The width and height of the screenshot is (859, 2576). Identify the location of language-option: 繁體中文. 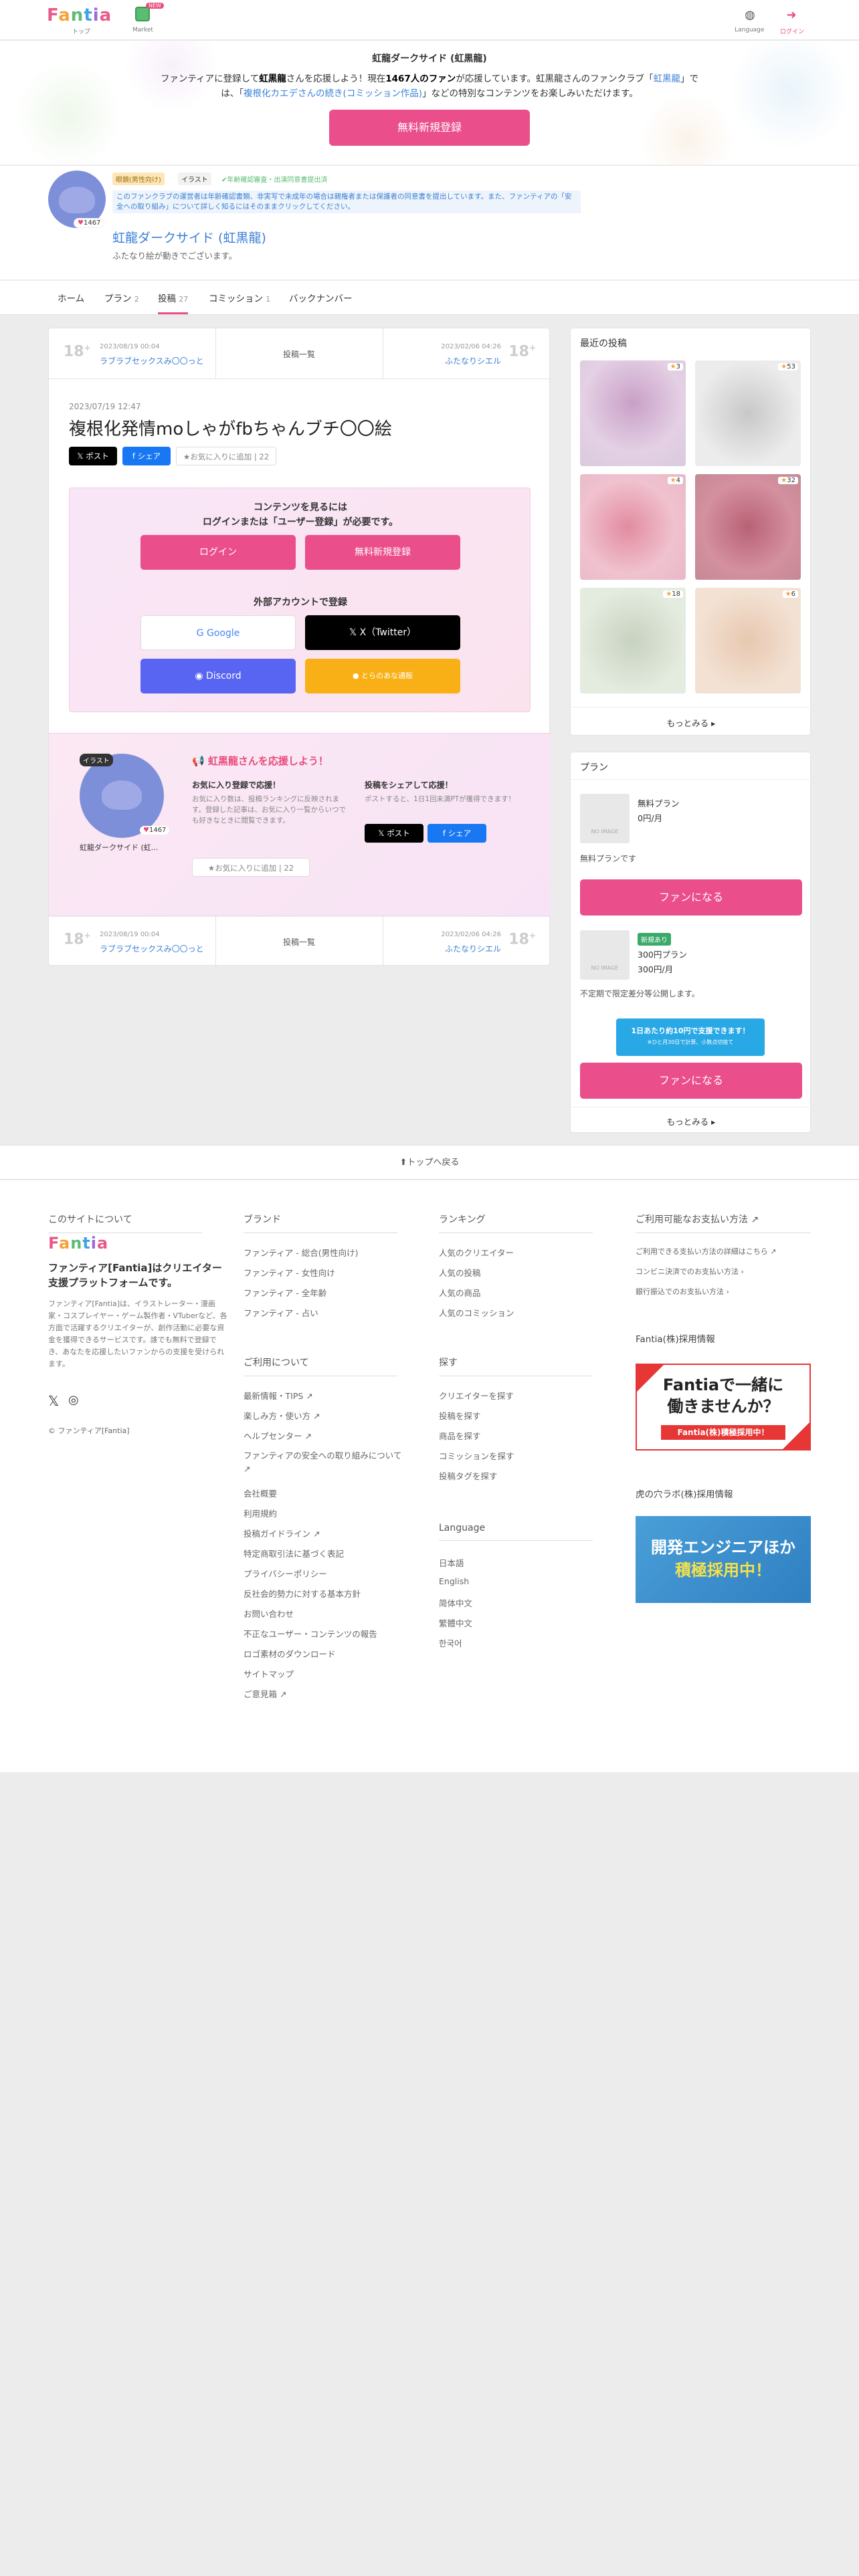
(455, 1622).